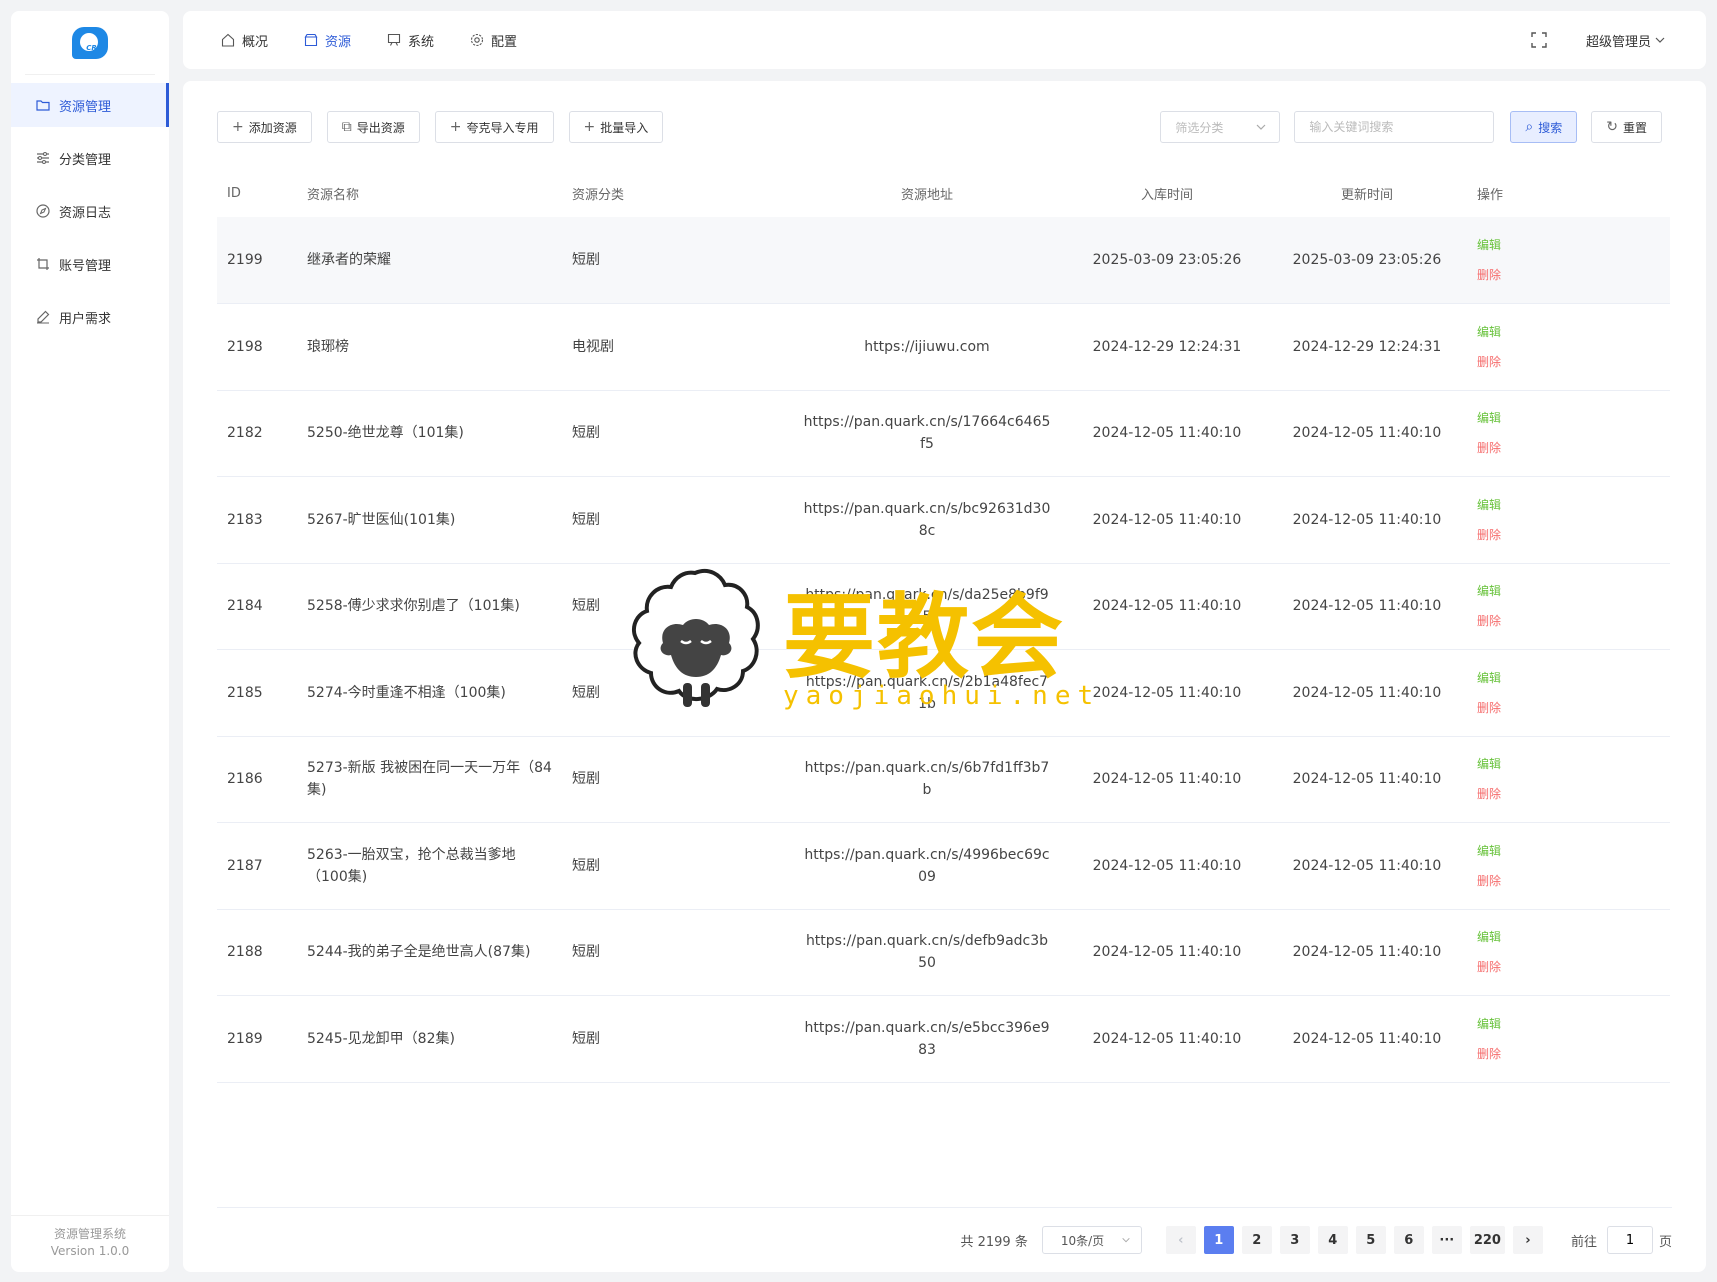 This screenshot has width=1717, height=1282. What do you see at coordinates (616, 127) in the screenshot?
I see `batch-import-button: + 批量导入` at bounding box center [616, 127].